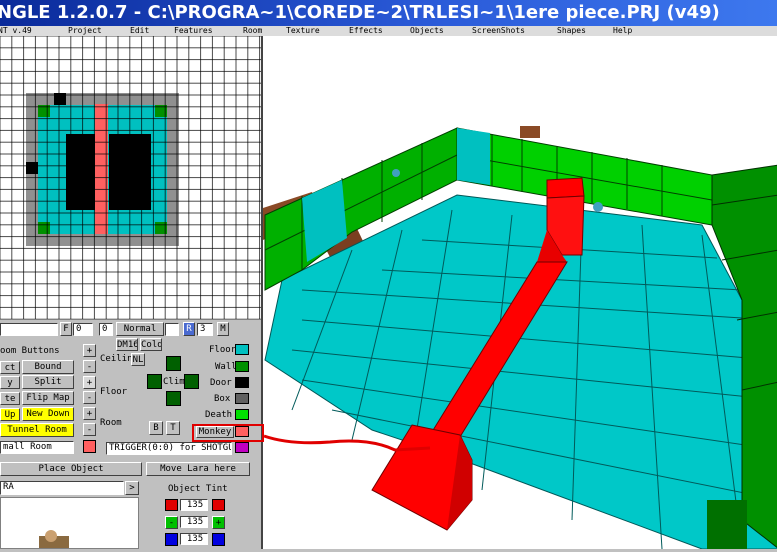 The width and height of the screenshot is (777, 552). I want to click on dm16-button: DM16, so click(127, 344).